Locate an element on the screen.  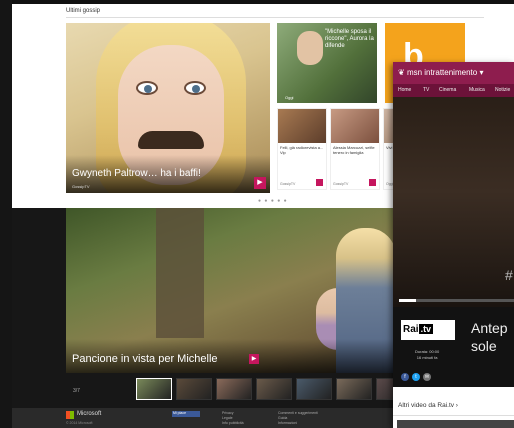
news-card-1-person is located at coordinates (310, 48).